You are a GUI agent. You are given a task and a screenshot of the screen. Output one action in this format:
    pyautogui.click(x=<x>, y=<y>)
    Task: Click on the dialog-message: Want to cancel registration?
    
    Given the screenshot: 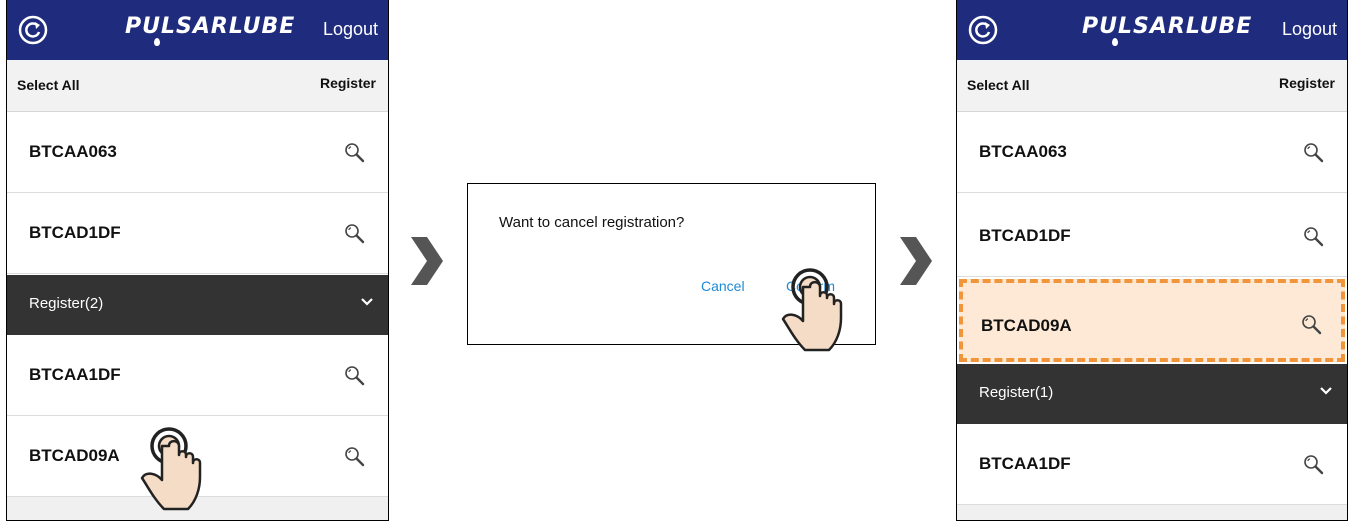 What is the action you would take?
    pyautogui.click(x=592, y=222)
    